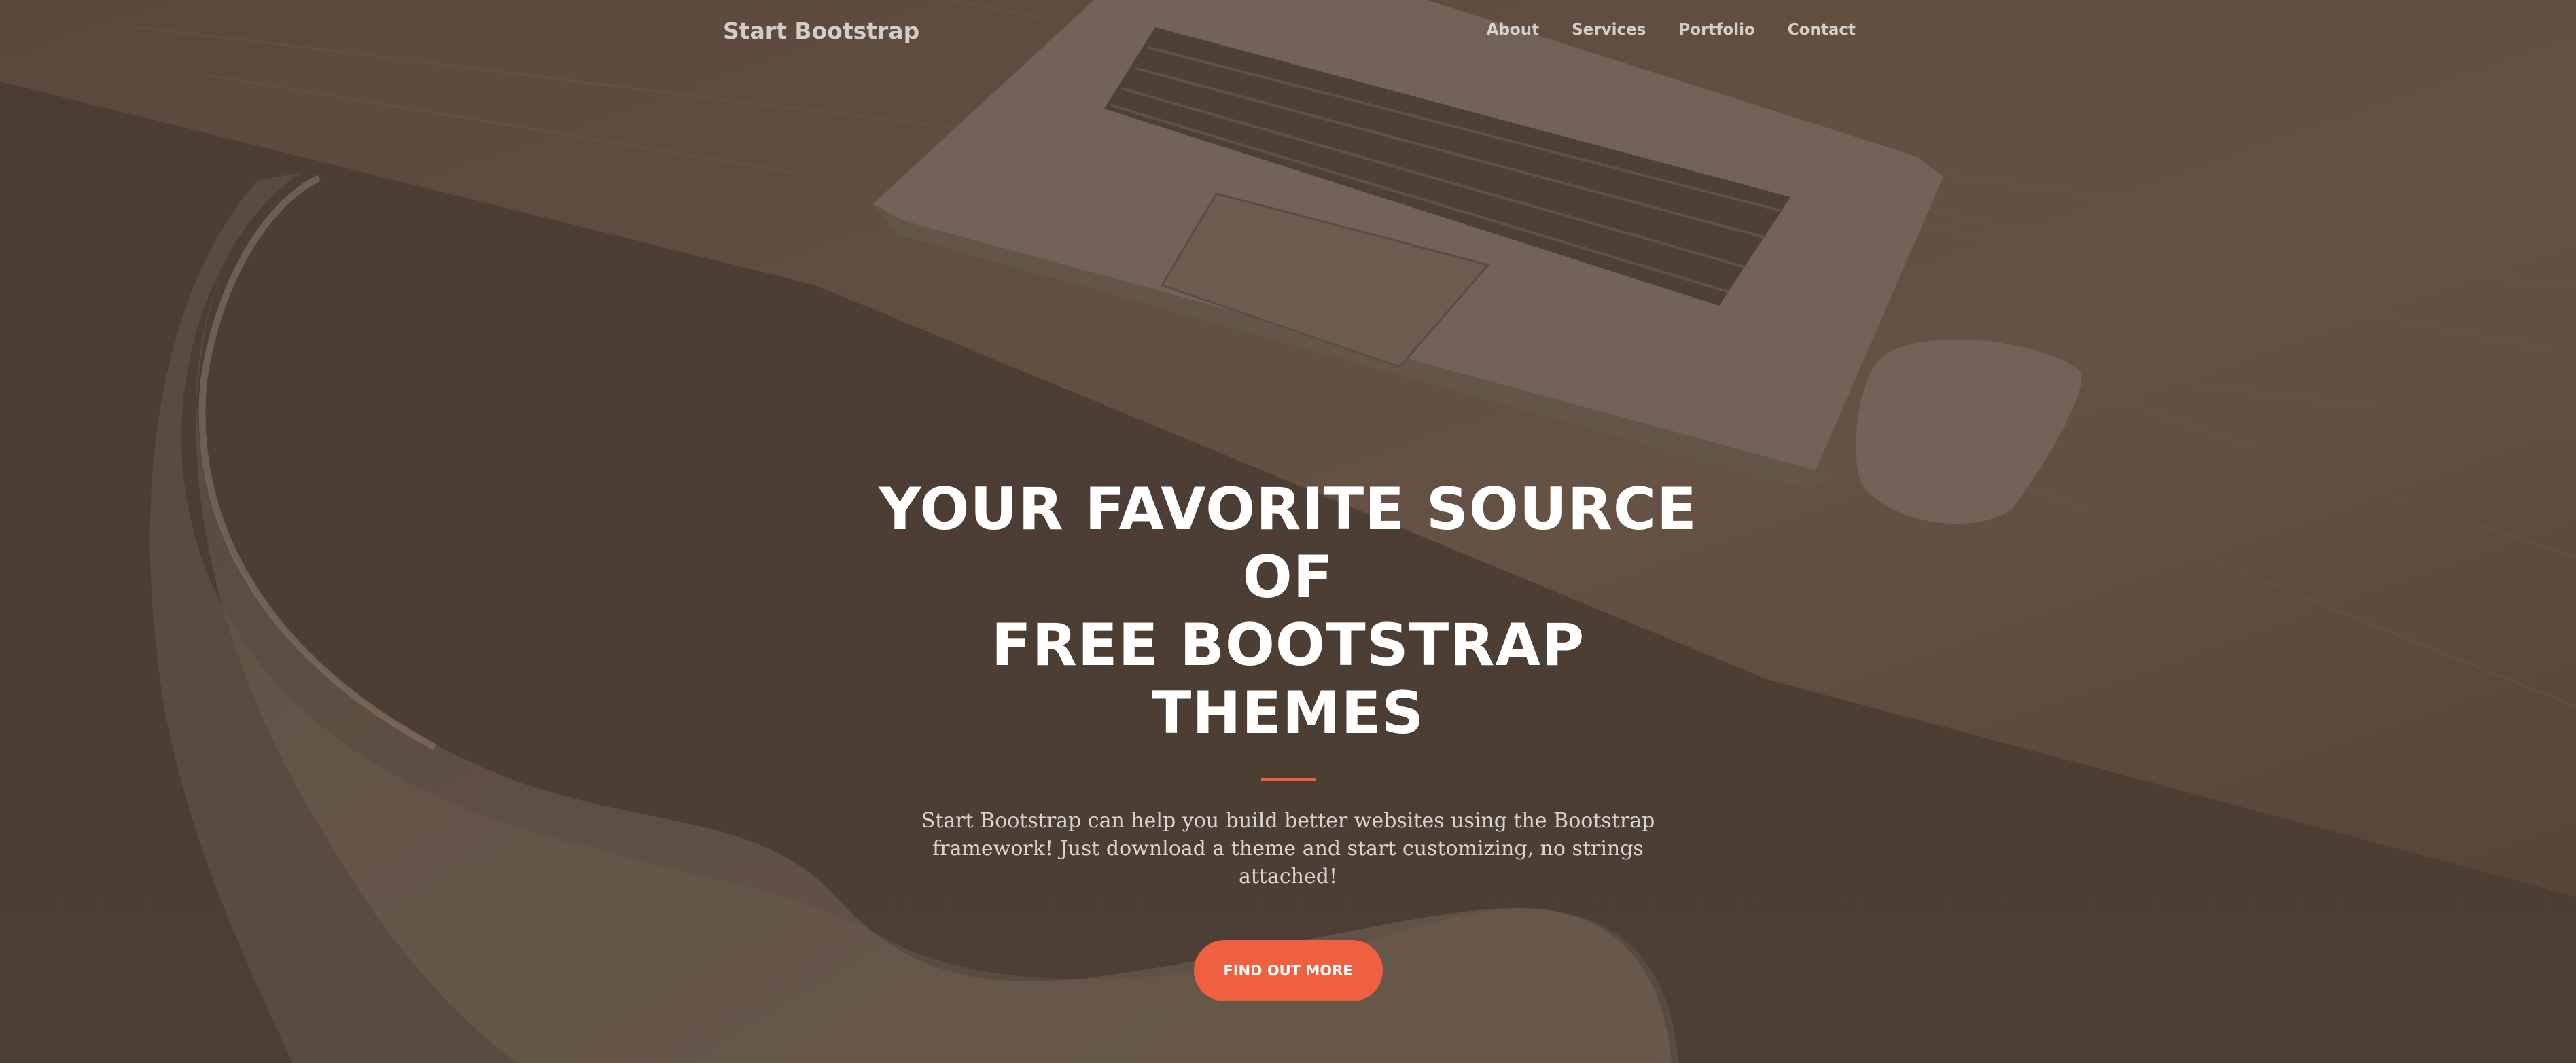 Image resolution: width=2576 pixels, height=1063 pixels. I want to click on nav-link-about: About, so click(1512, 30).